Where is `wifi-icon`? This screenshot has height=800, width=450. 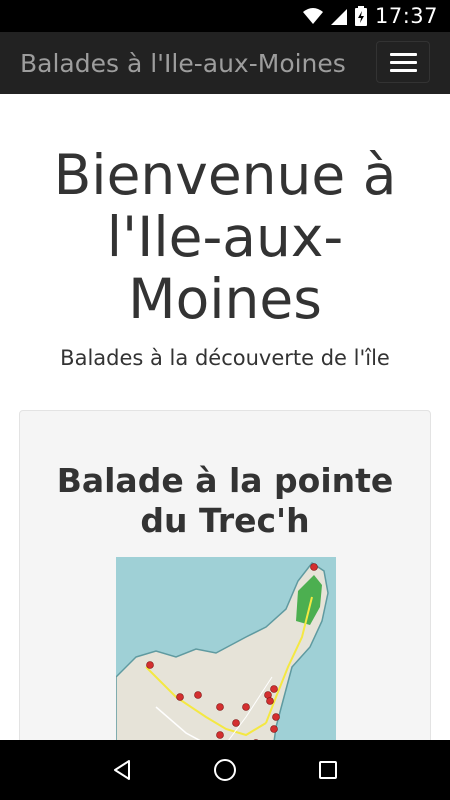 wifi-icon is located at coordinates (312, 16).